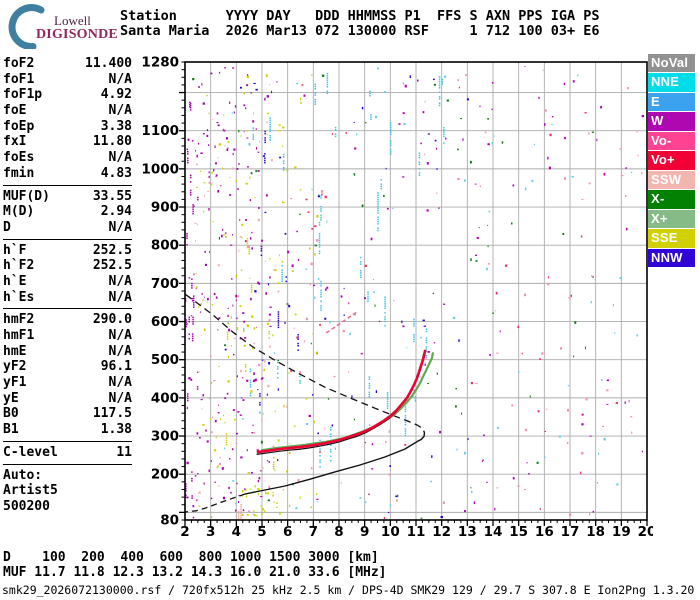 The width and height of the screenshot is (700, 600). What do you see at coordinates (67, 414) in the screenshot?
I see `param-row-B0: B0 117.5` at bounding box center [67, 414].